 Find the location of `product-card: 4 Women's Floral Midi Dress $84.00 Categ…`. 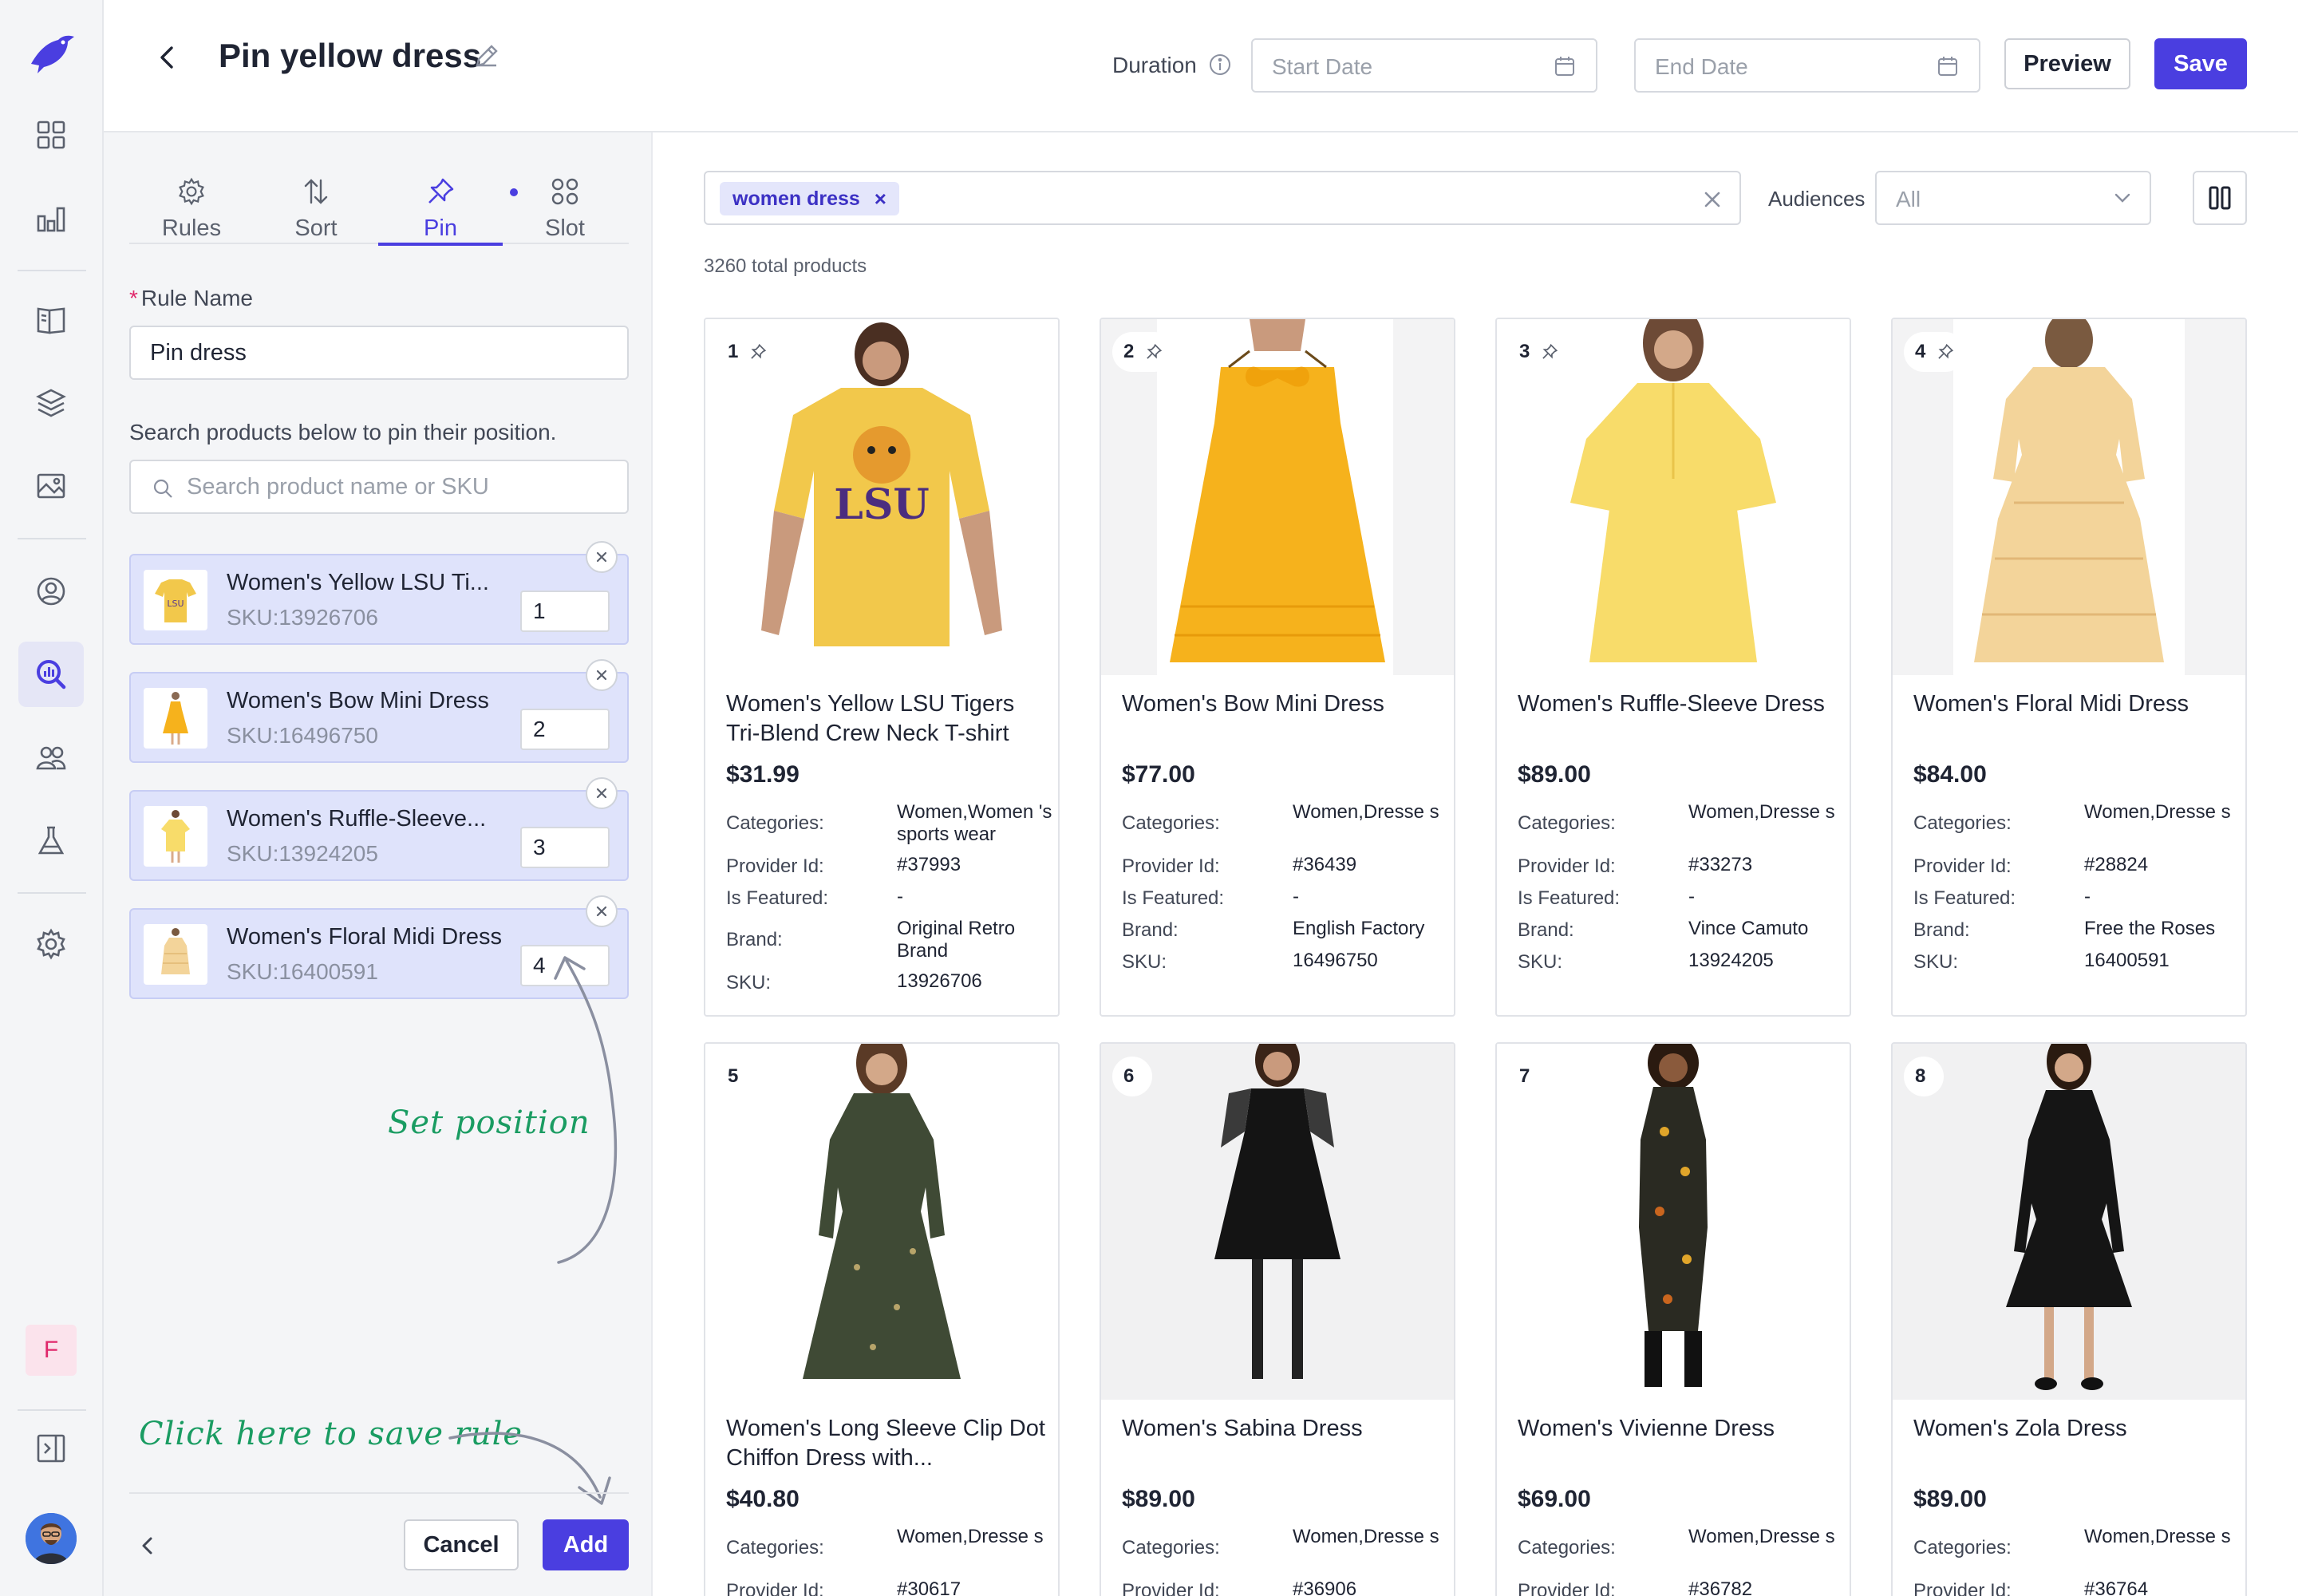

product-card: 4 Women's Floral Midi Dress $84.00 Categ… is located at coordinates (2069, 667).